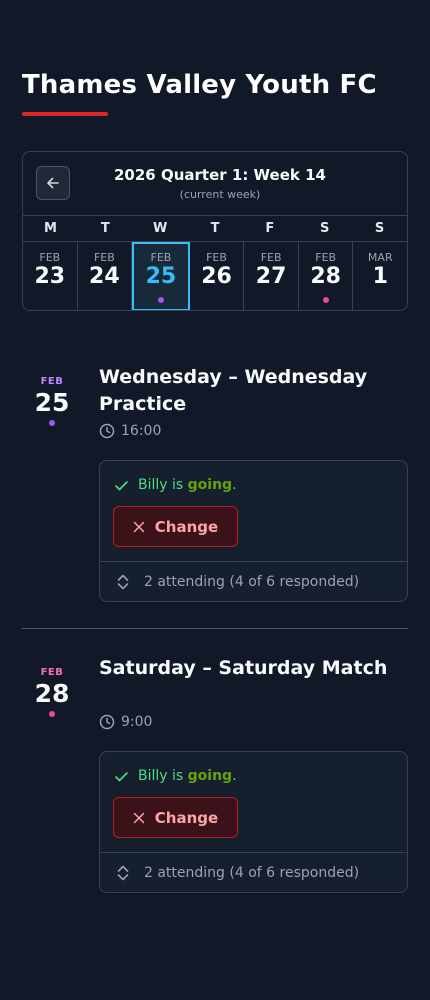  What do you see at coordinates (160, 228) in the screenshot?
I see `weekday-label: W` at bounding box center [160, 228].